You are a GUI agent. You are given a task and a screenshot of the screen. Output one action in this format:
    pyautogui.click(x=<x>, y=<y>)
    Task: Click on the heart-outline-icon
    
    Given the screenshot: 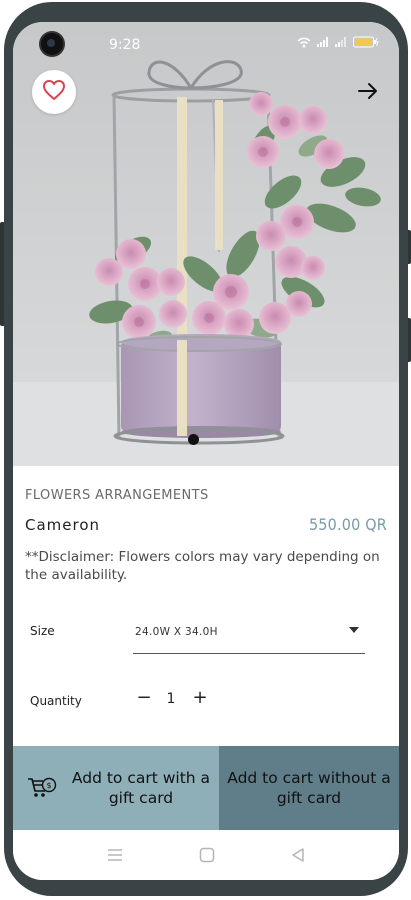 What is the action you would take?
    pyautogui.click(x=54, y=92)
    